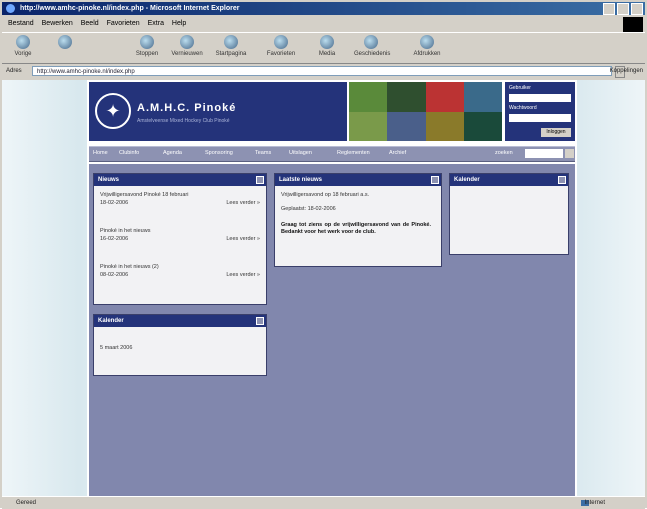 The width and height of the screenshot is (647, 509). Describe the element at coordinates (397, 153) in the screenshot. I see `nav-archief: Archief` at that location.